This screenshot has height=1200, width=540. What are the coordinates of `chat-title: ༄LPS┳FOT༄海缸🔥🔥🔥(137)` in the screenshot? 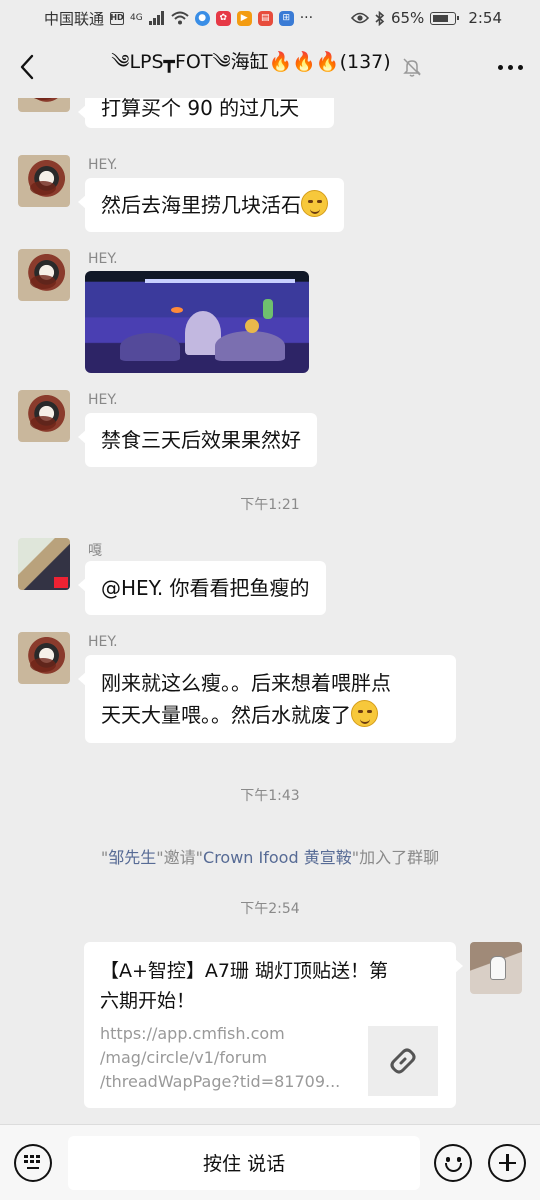 It's located at (251, 62).